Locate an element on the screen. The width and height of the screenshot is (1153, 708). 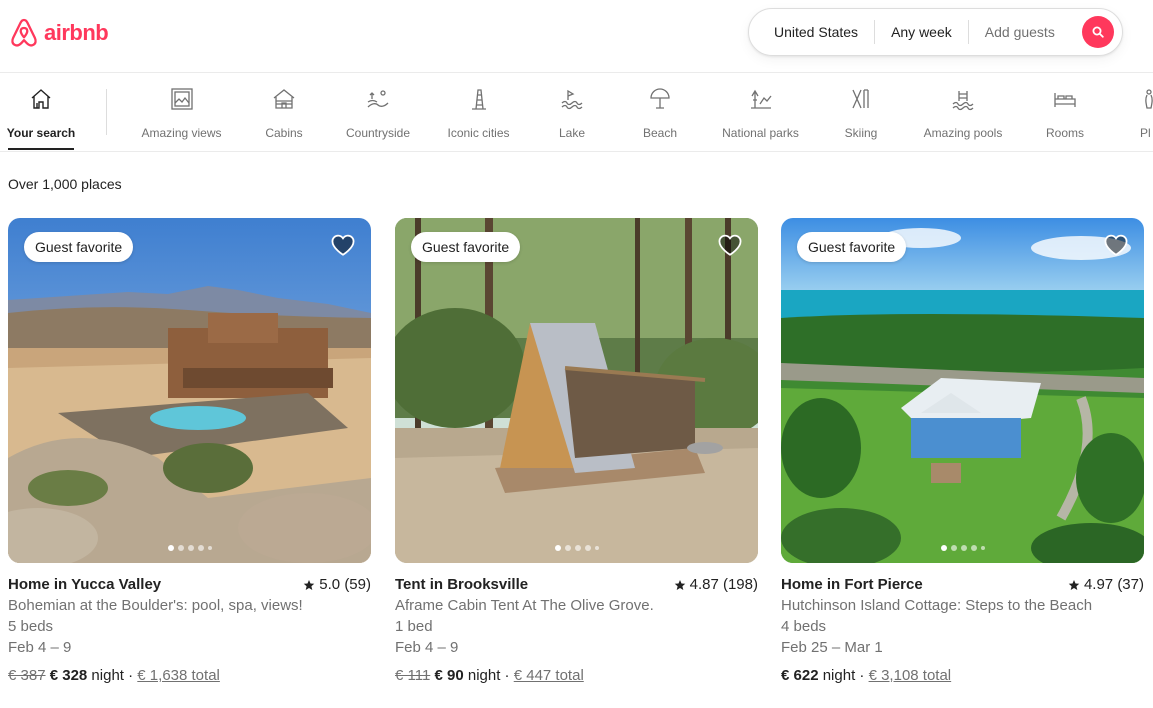
category-skiing: Skiing is located at coordinates (861, 118).